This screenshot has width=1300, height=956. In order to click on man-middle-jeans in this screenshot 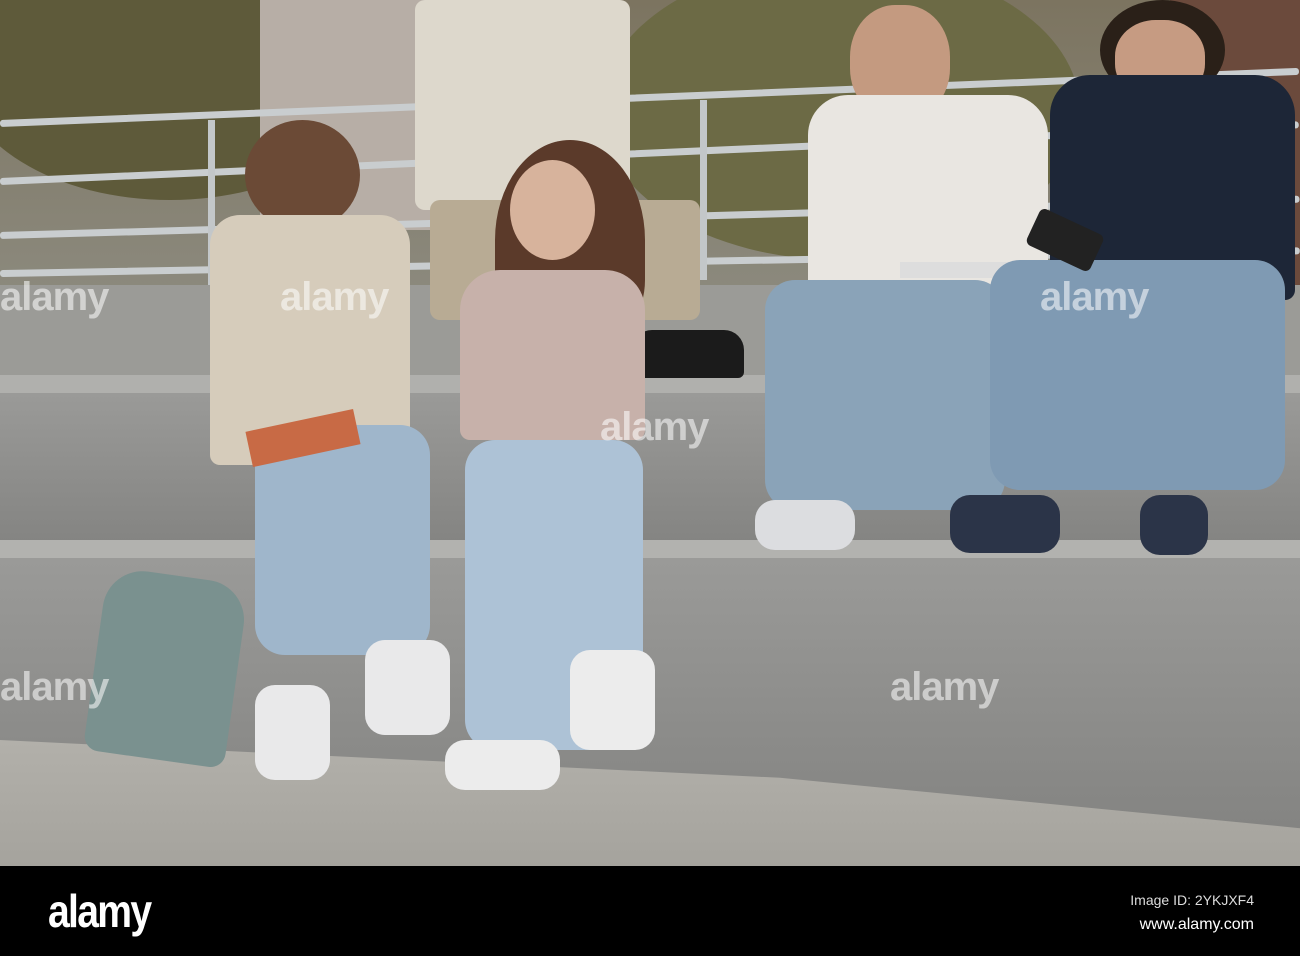, I will do `click(885, 395)`.